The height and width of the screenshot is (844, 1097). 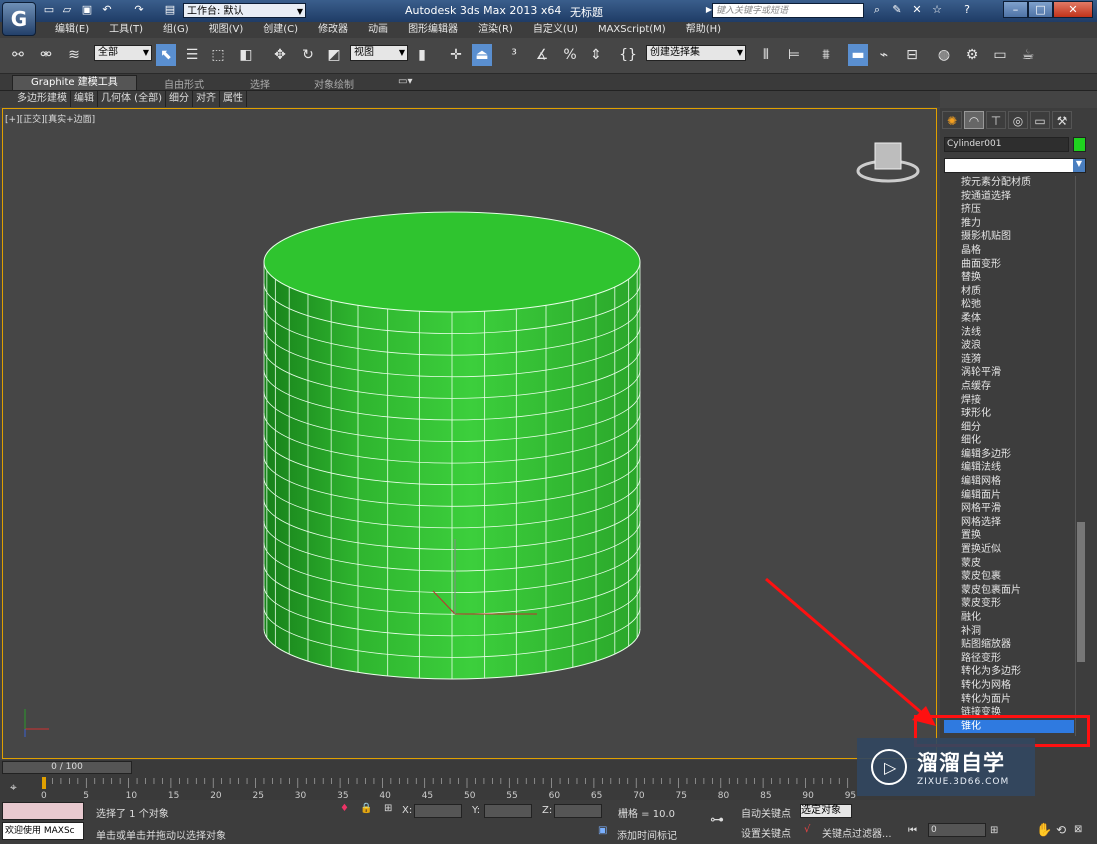 What do you see at coordinates (514, 55) in the screenshot?
I see `snap-toggle-icon: ³` at bounding box center [514, 55].